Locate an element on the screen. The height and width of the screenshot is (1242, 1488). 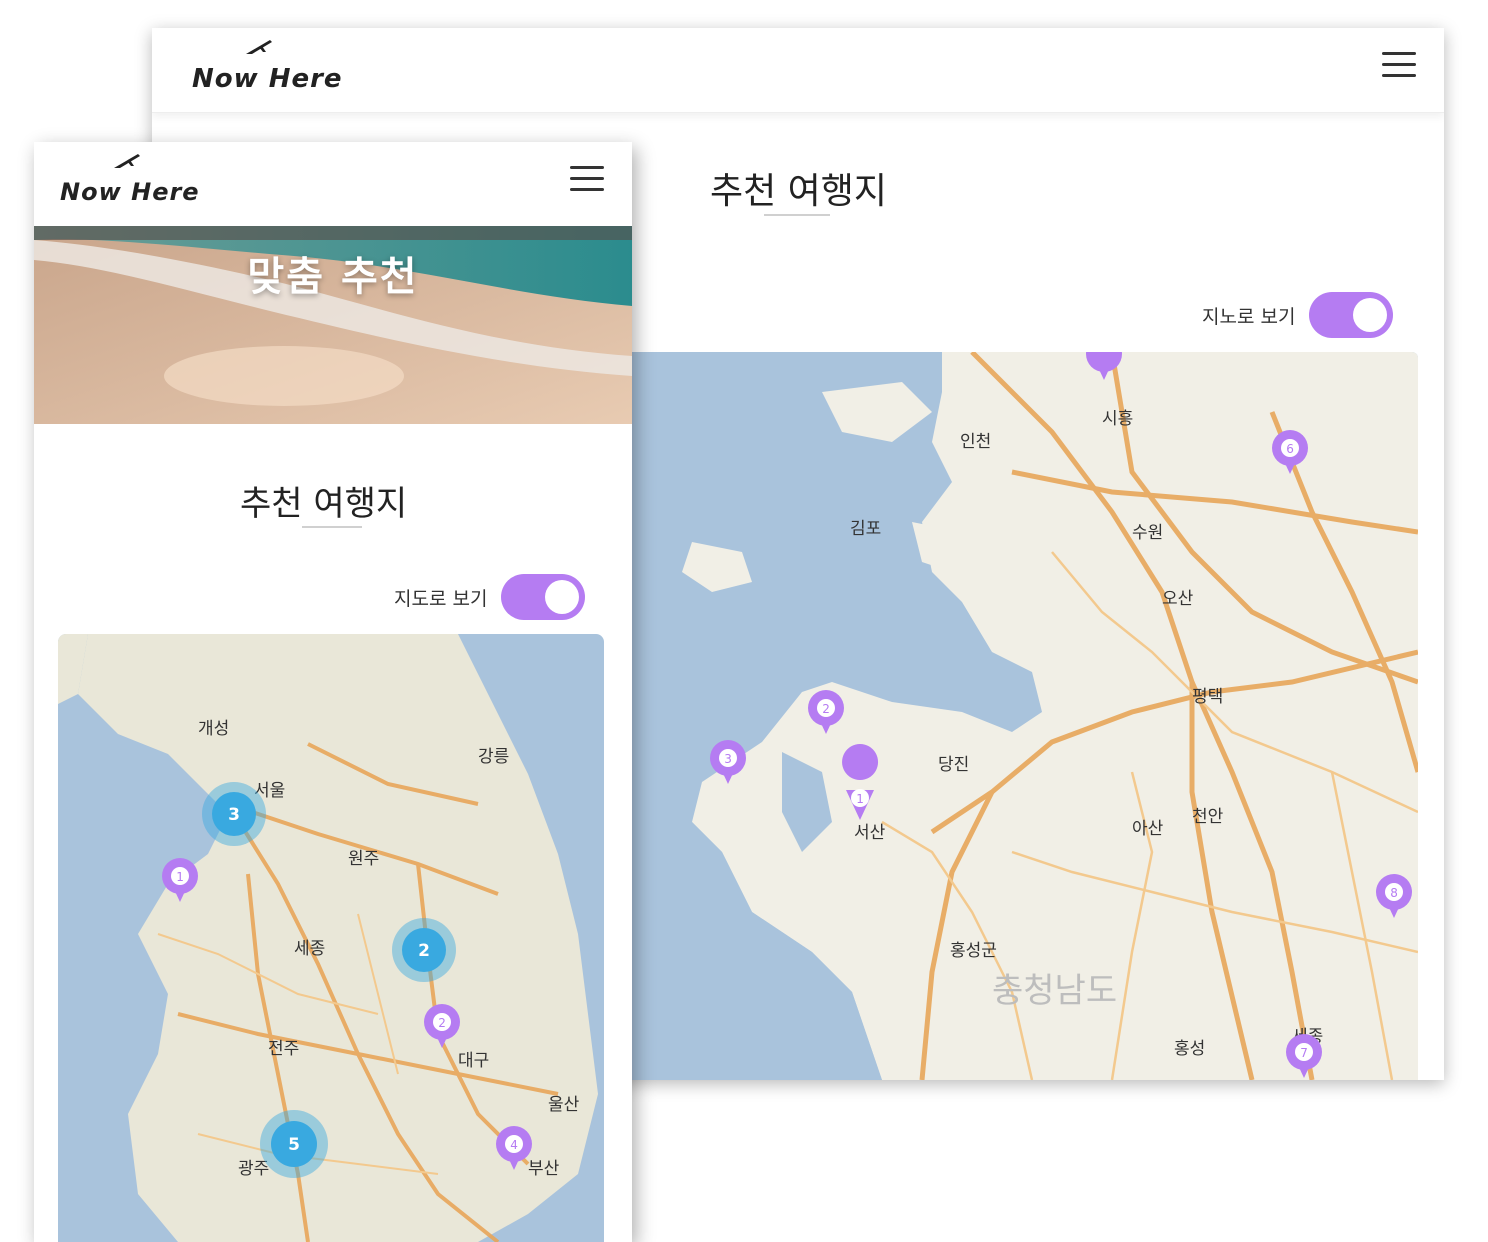
map-view-toggle-group: 지도로 보기 is located at coordinates (490, 597).